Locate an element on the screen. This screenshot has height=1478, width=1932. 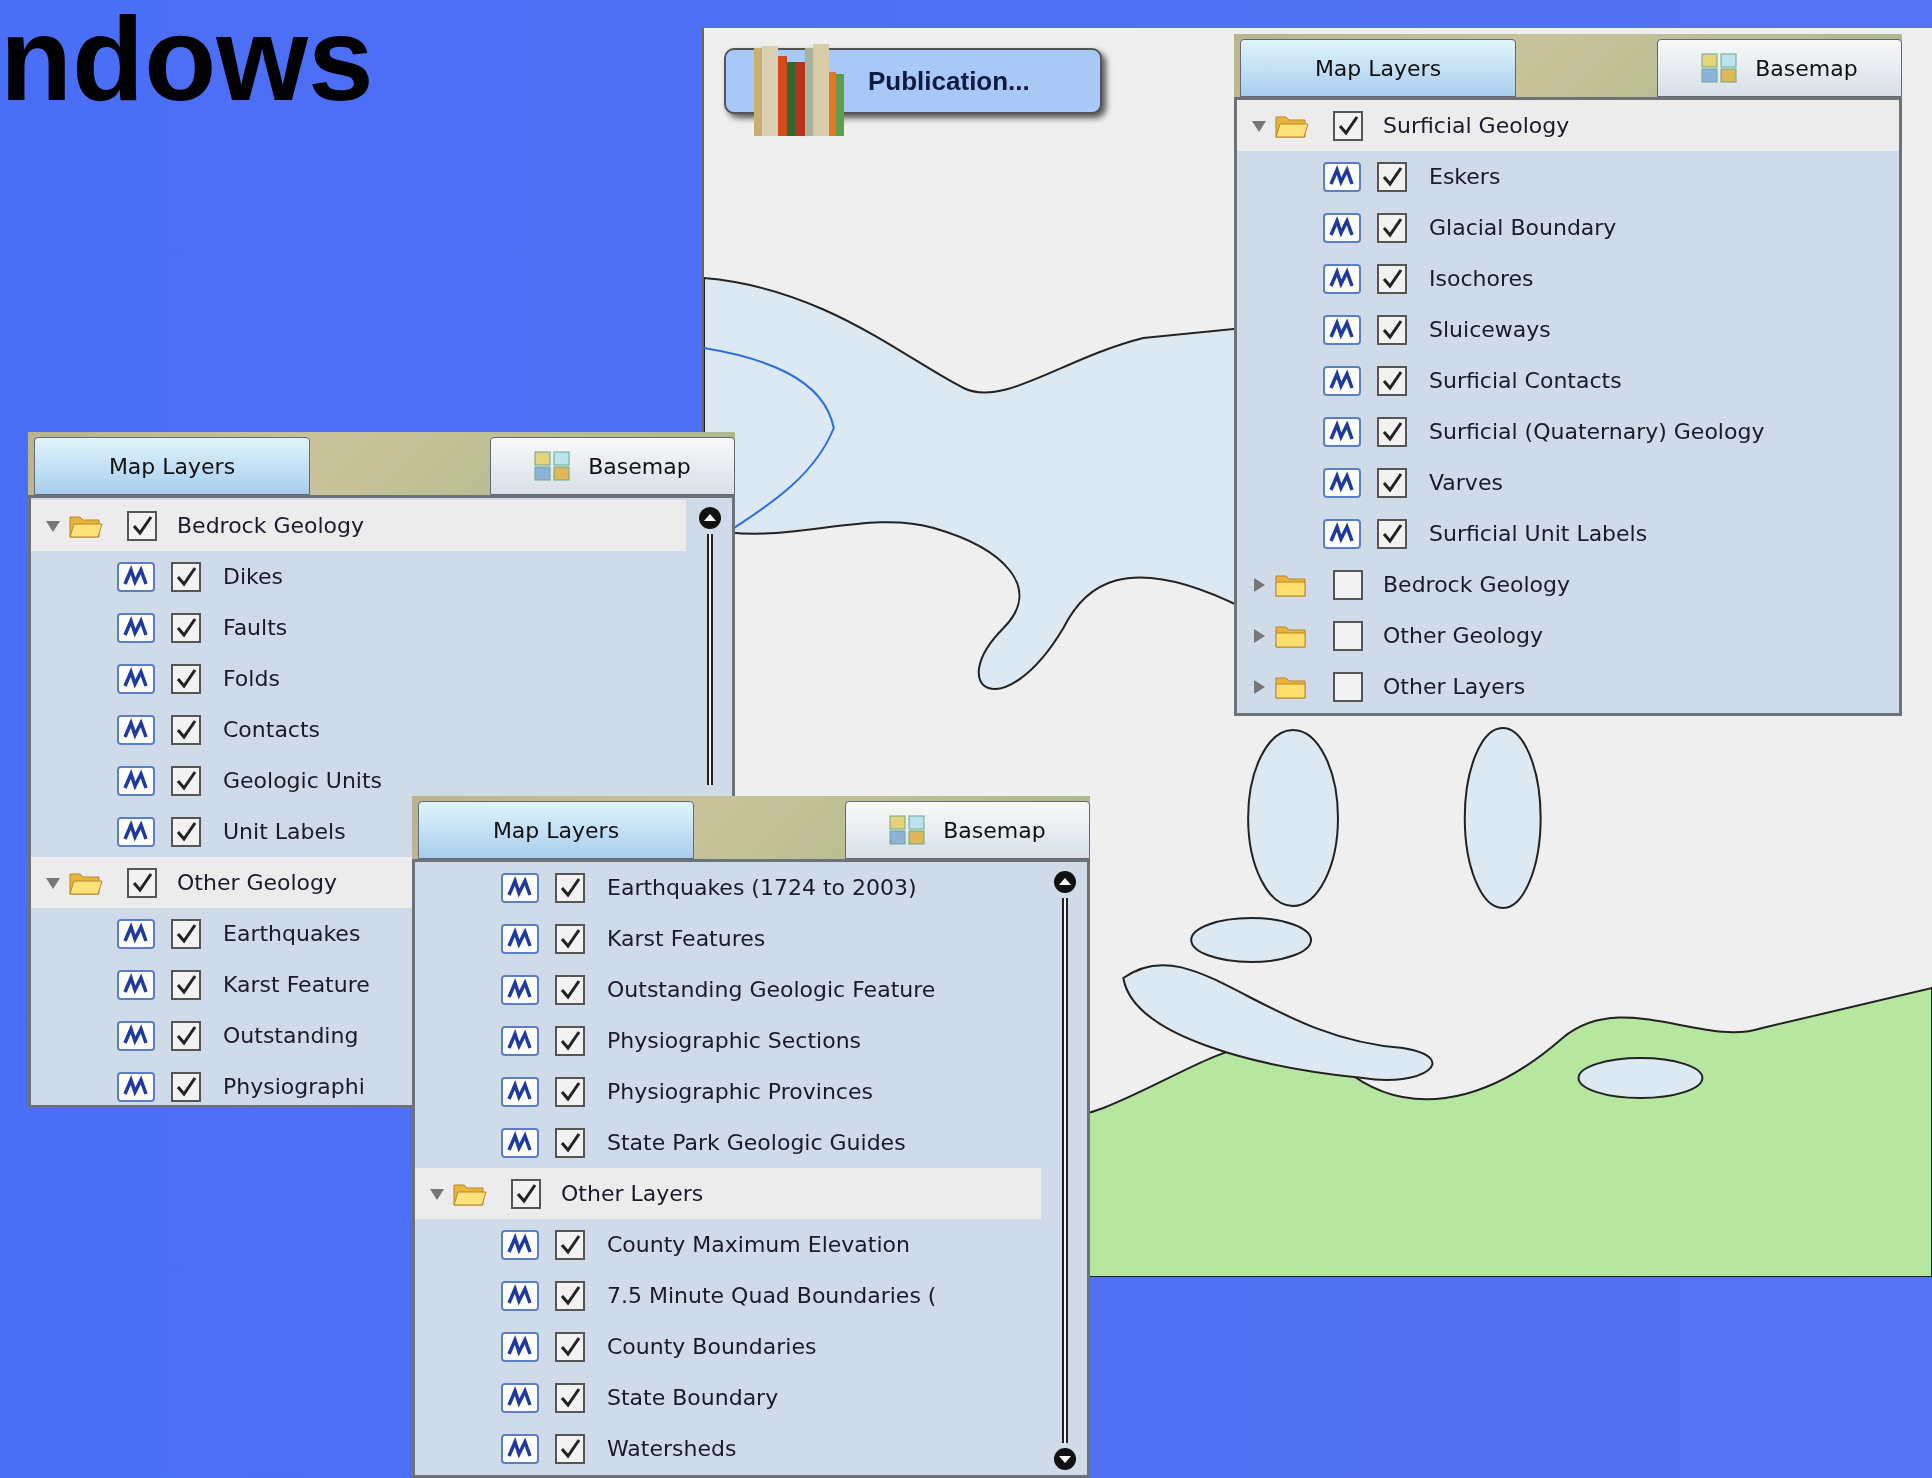
layer-label: Glacial Boundary is located at coordinates (1523, 228).